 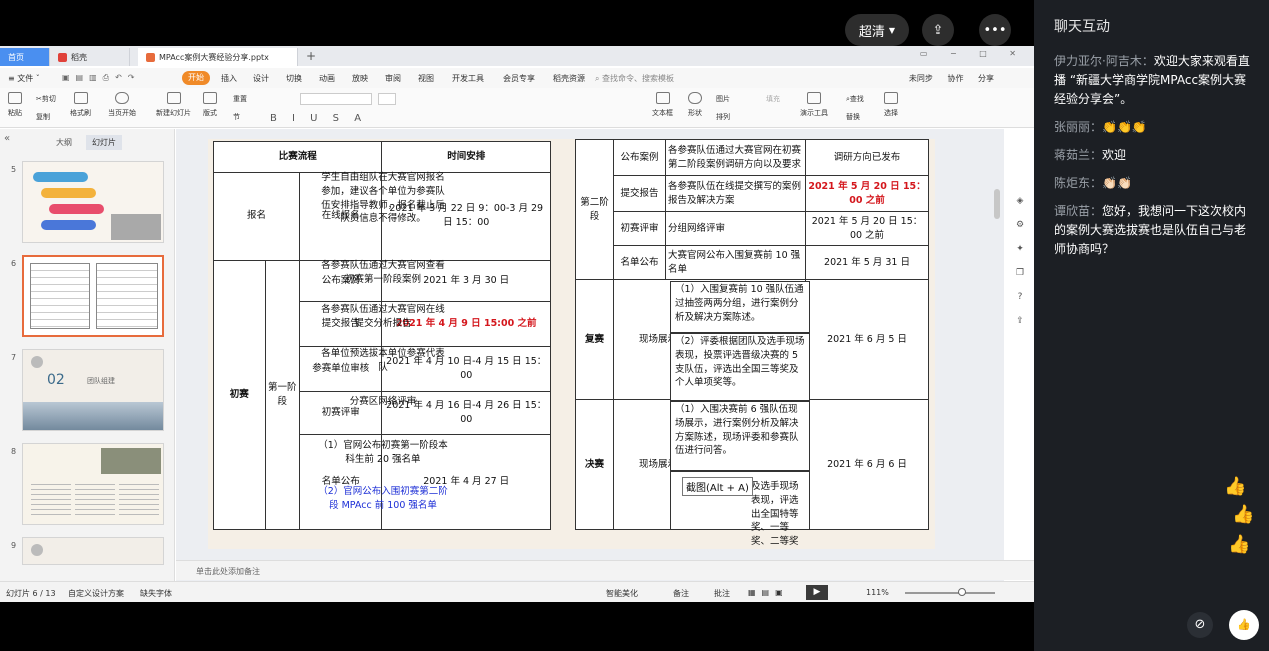 What do you see at coordinates (236, 117) in the screenshot?
I see `section-button: 节` at bounding box center [236, 117].